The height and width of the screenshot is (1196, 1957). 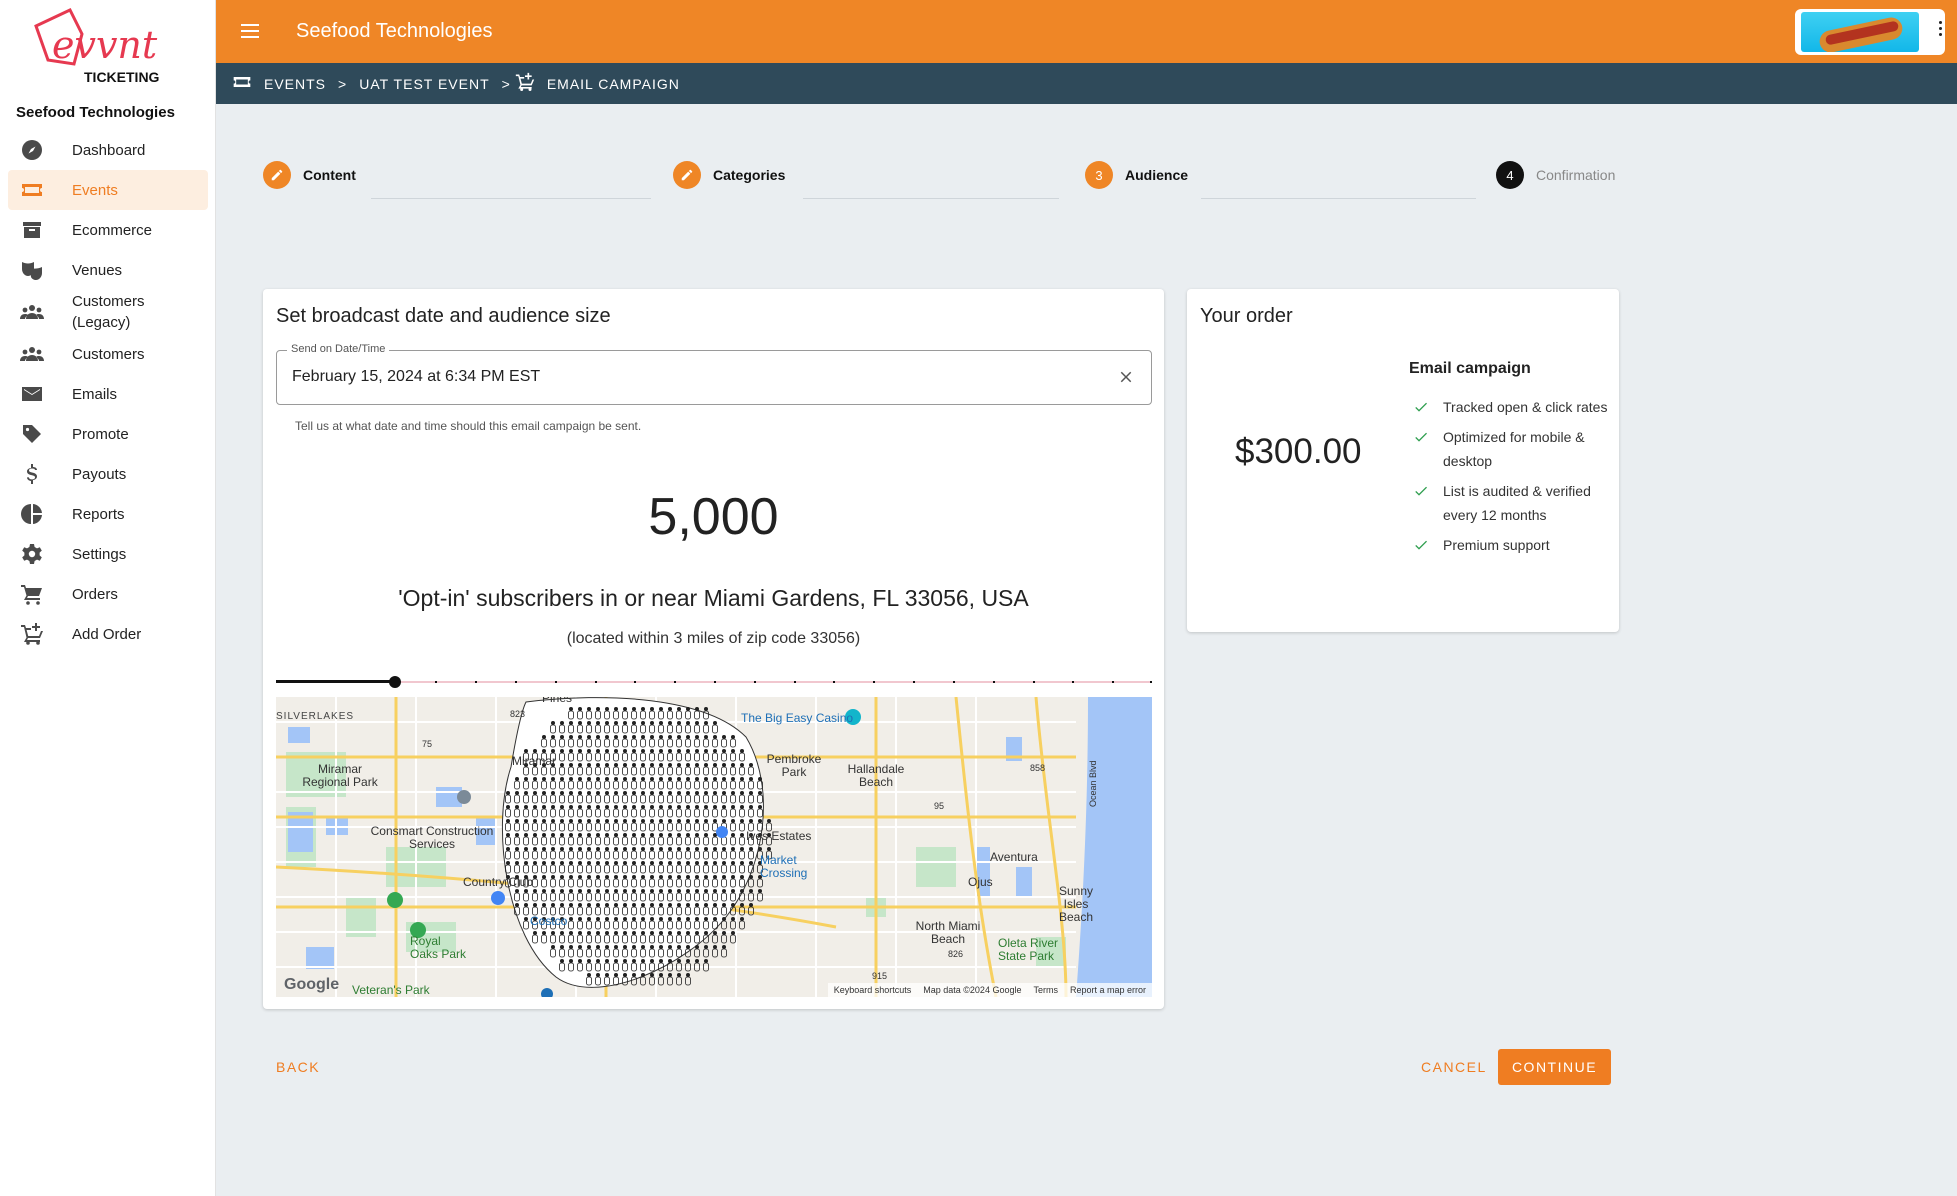 I want to click on sidebar-item-label: Venues, so click(x=97, y=270).